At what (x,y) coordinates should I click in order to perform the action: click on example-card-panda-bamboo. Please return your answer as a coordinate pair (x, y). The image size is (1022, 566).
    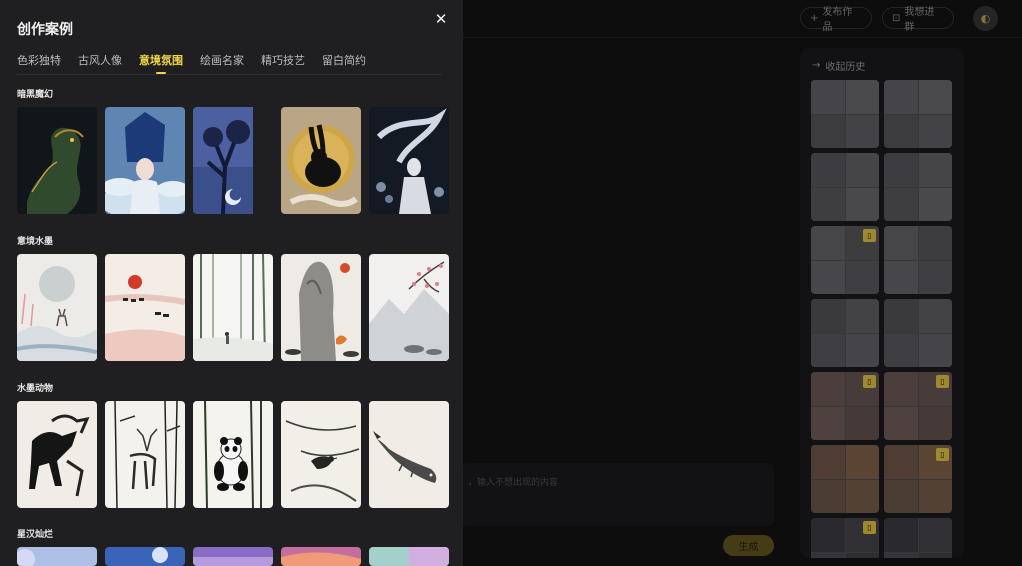
    Looking at the image, I should click on (233, 454).